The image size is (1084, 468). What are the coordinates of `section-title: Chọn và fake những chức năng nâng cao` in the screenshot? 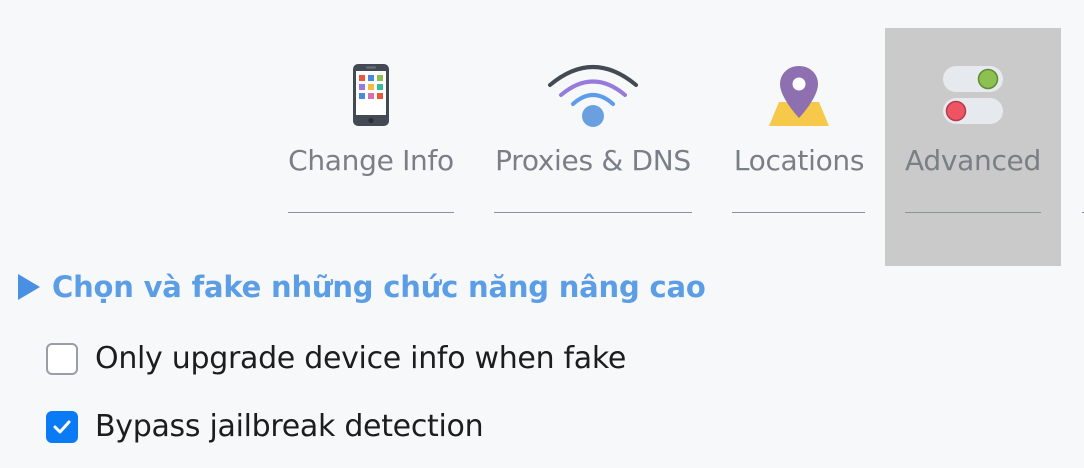 It's located at (379, 287).